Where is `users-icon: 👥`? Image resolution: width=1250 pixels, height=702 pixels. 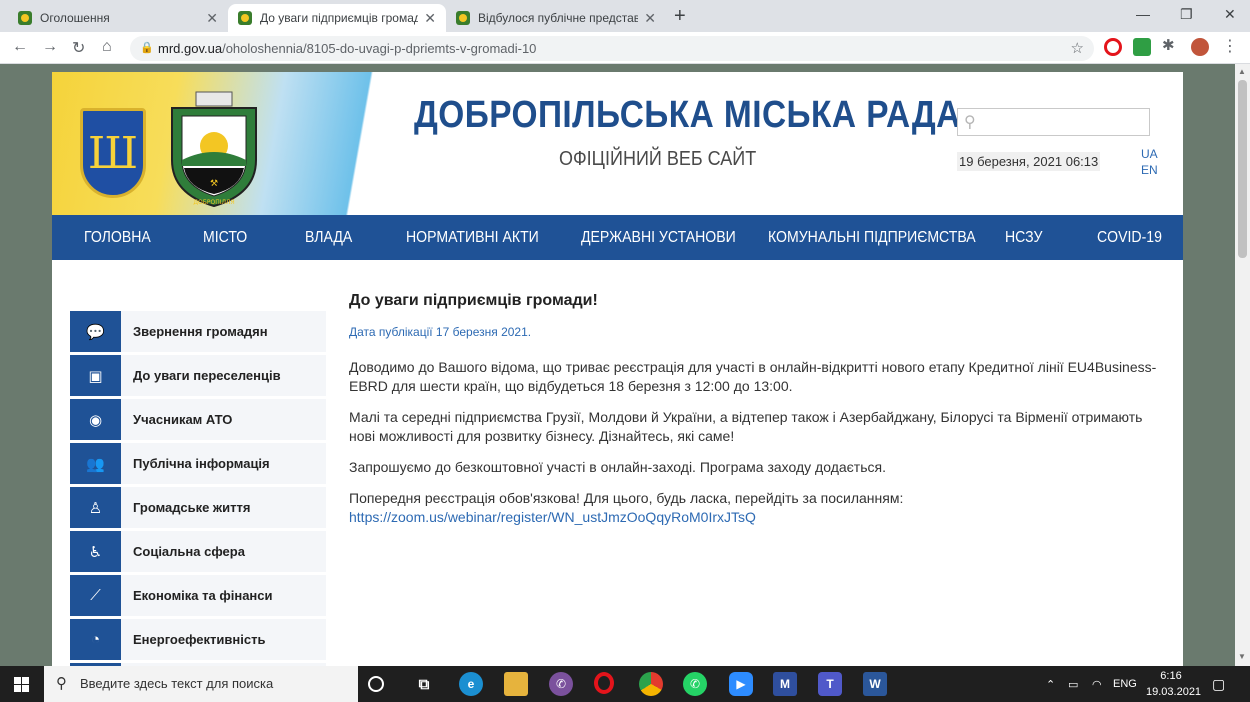 users-icon: 👥 is located at coordinates (95, 463).